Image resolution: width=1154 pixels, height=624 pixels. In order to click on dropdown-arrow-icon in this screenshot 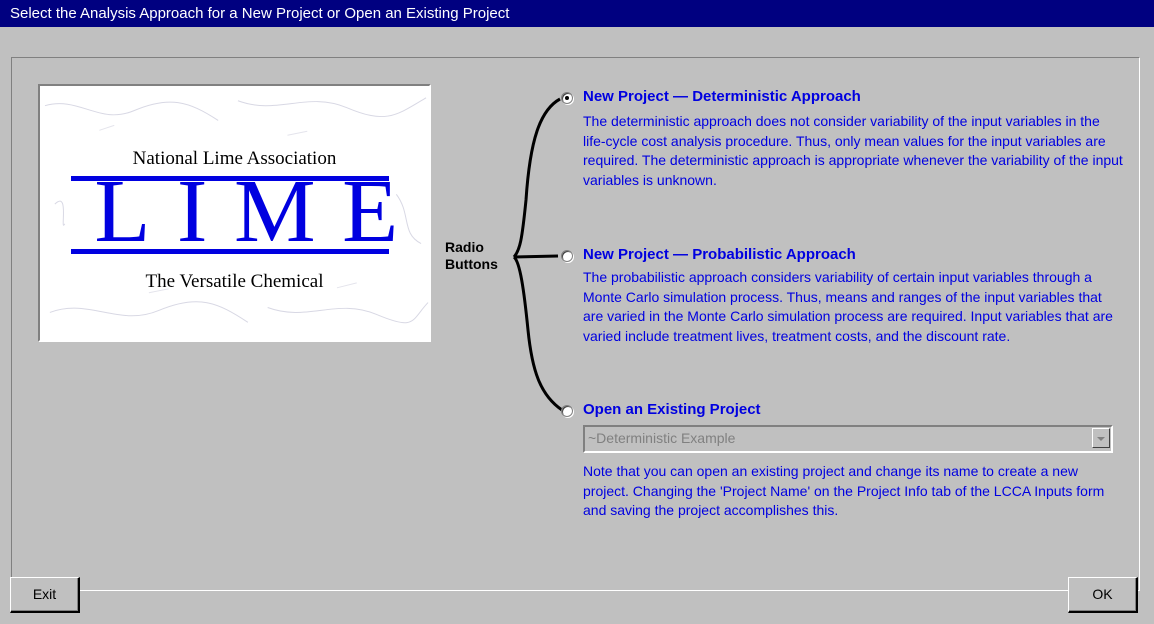, I will do `click(1101, 438)`.